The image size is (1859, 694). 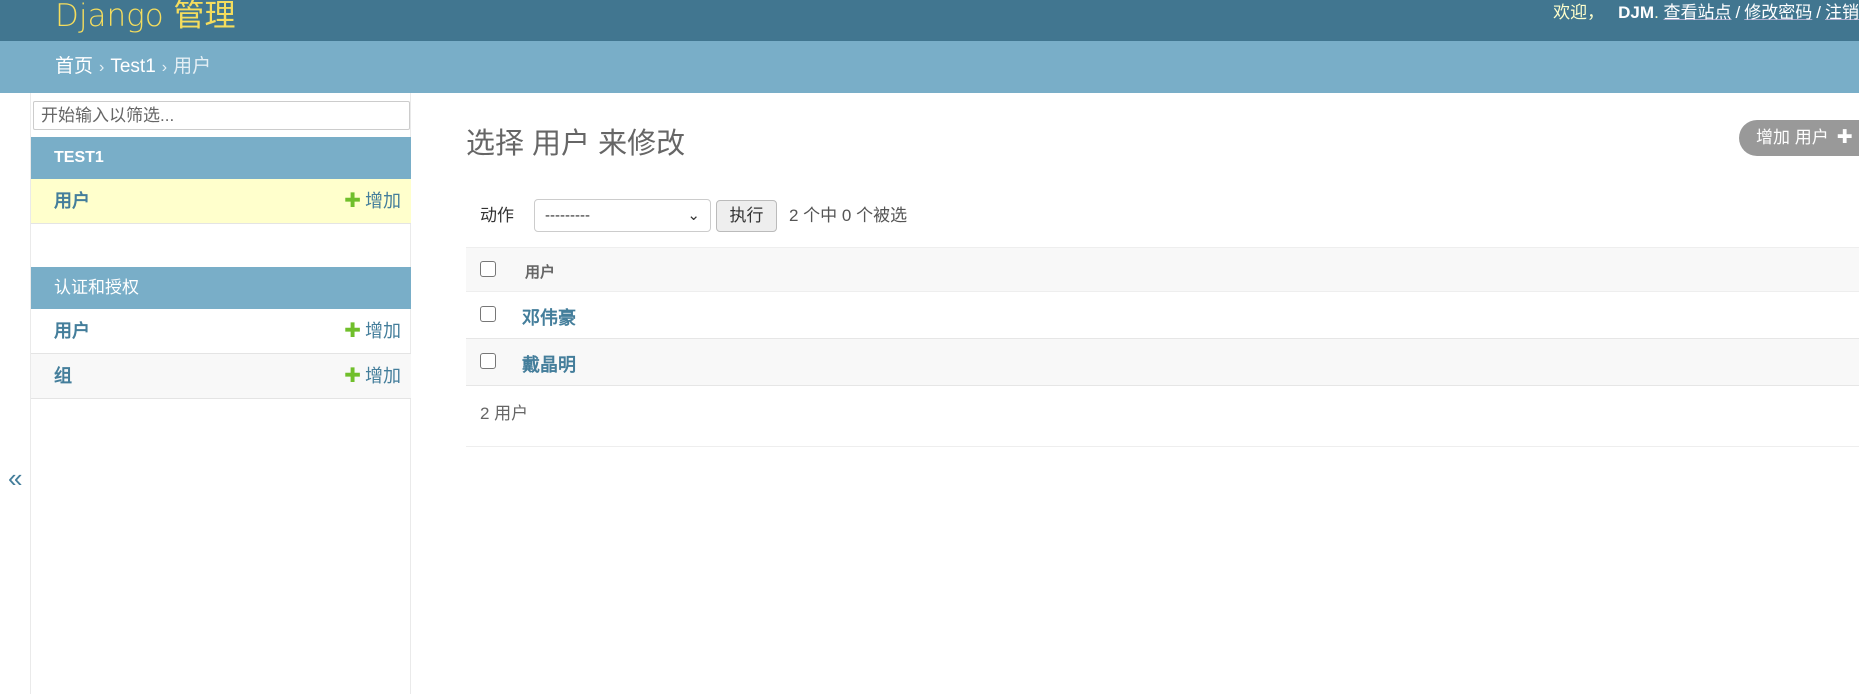 What do you see at coordinates (1656, 12) in the screenshot?
I see `username-period: .` at bounding box center [1656, 12].